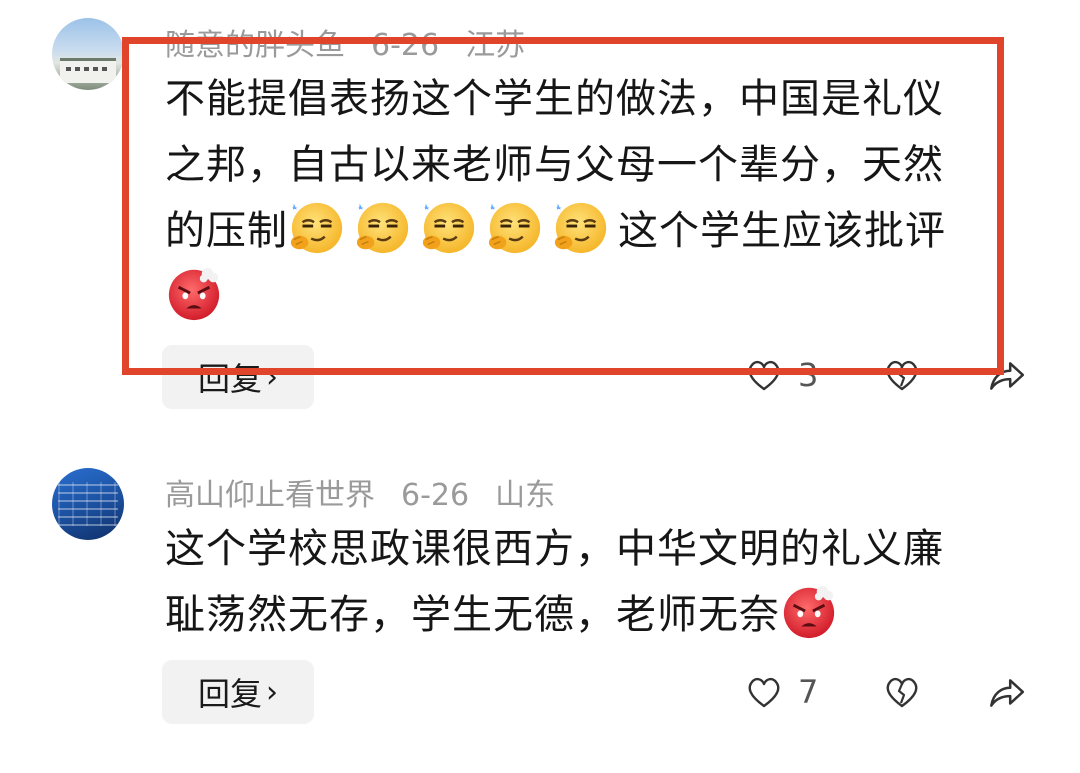  Describe the element at coordinates (88, 70) in the screenshot. I see `avatar-image-building` at that location.